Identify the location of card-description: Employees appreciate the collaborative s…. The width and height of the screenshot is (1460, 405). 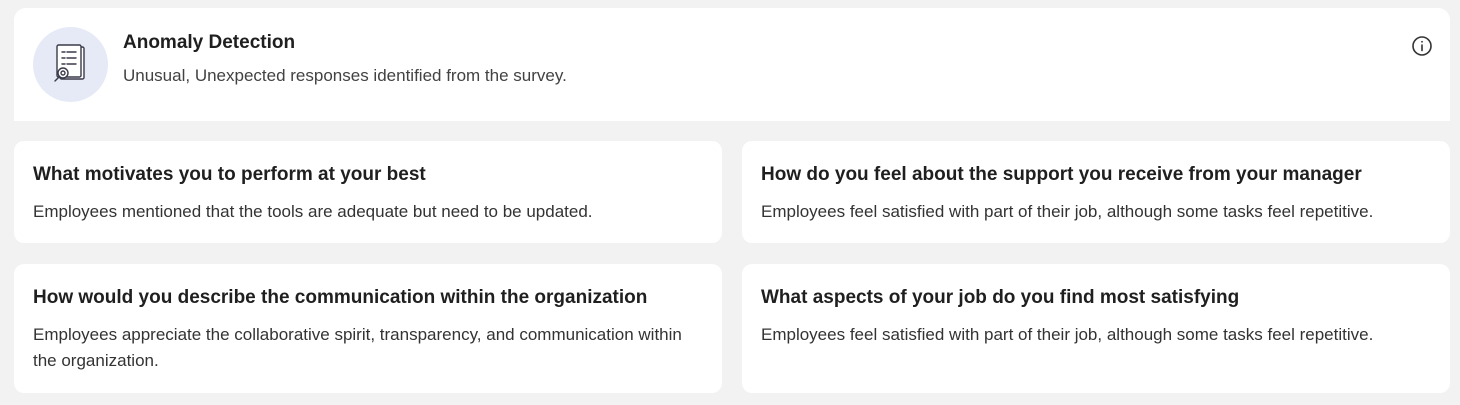
(357, 347).